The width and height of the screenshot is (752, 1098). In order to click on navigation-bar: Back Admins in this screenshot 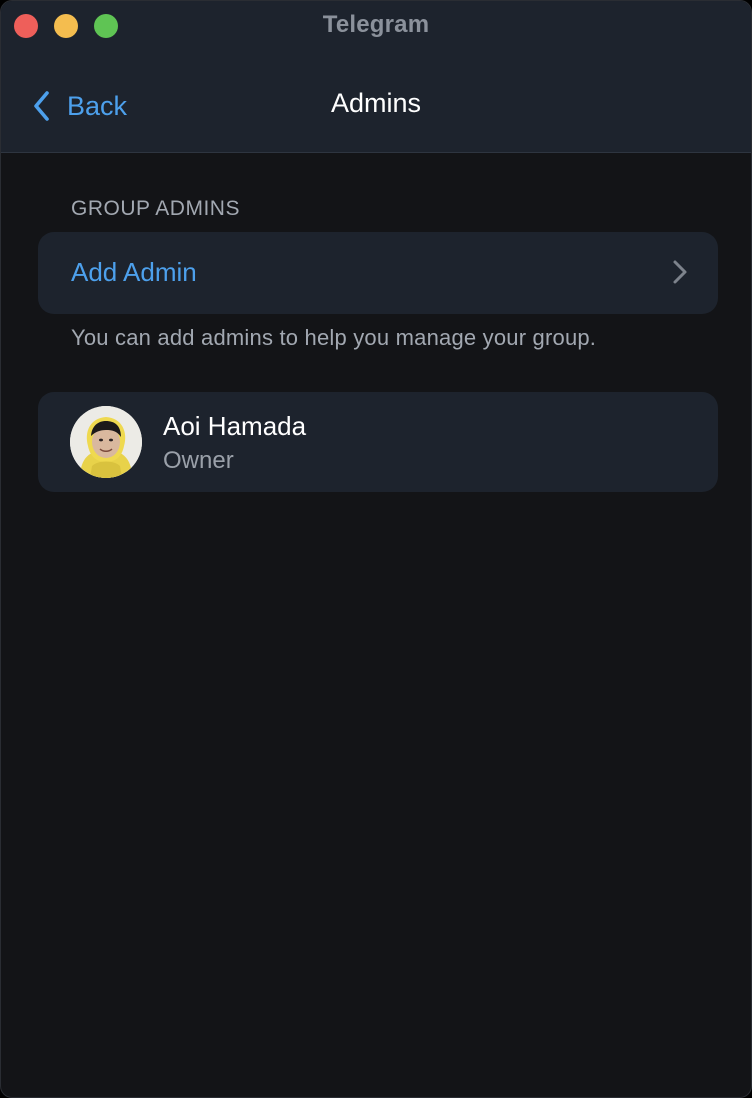, I will do `click(376, 103)`.